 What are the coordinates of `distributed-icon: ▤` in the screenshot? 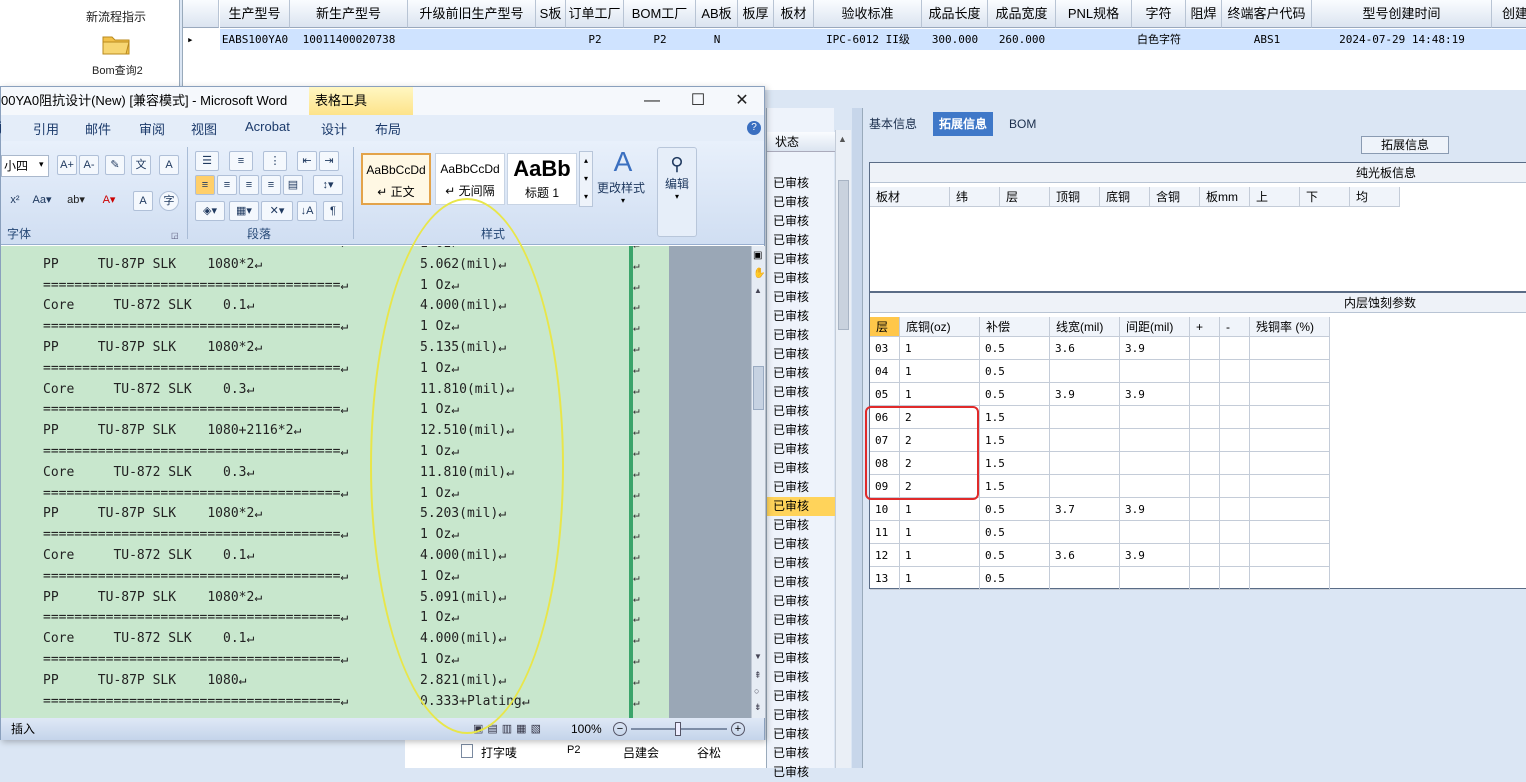 It's located at (293, 185).